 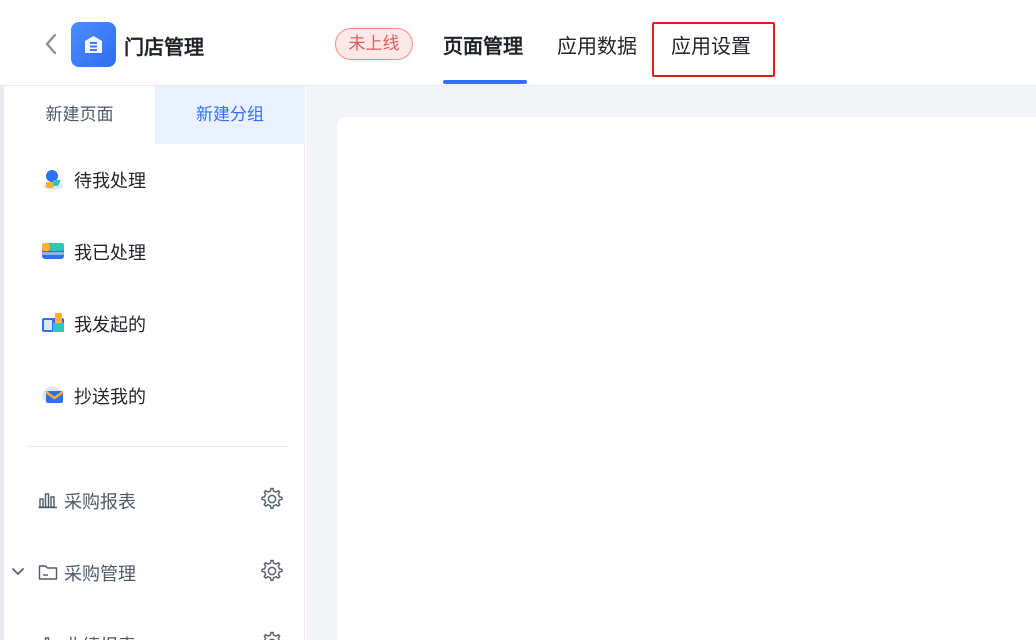 What do you see at coordinates (53, 323) in the screenshot?
I see `initiated-icon` at bounding box center [53, 323].